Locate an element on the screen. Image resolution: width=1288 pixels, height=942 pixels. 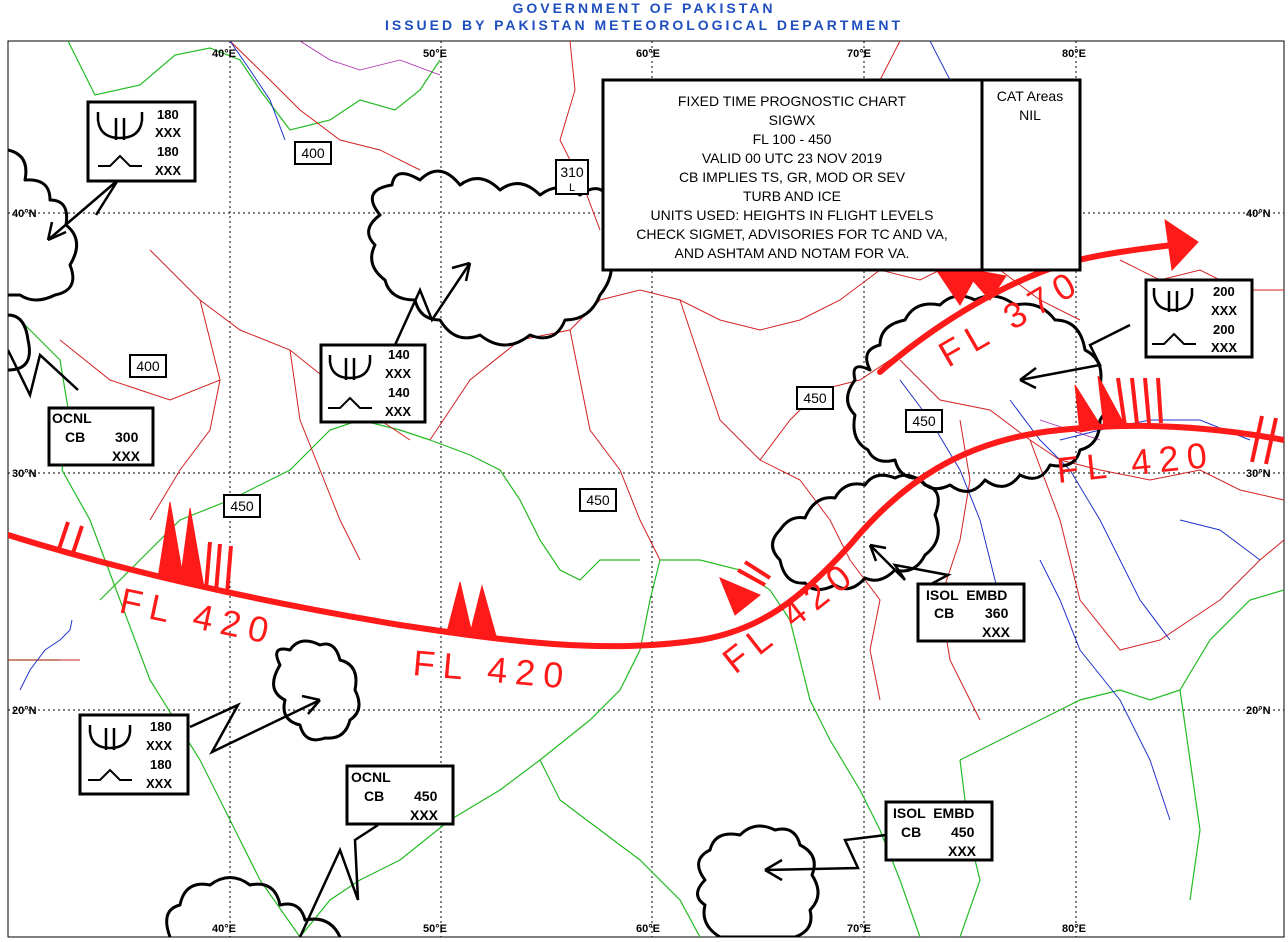
cb-top: 360 is located at coordinates (997, 613).